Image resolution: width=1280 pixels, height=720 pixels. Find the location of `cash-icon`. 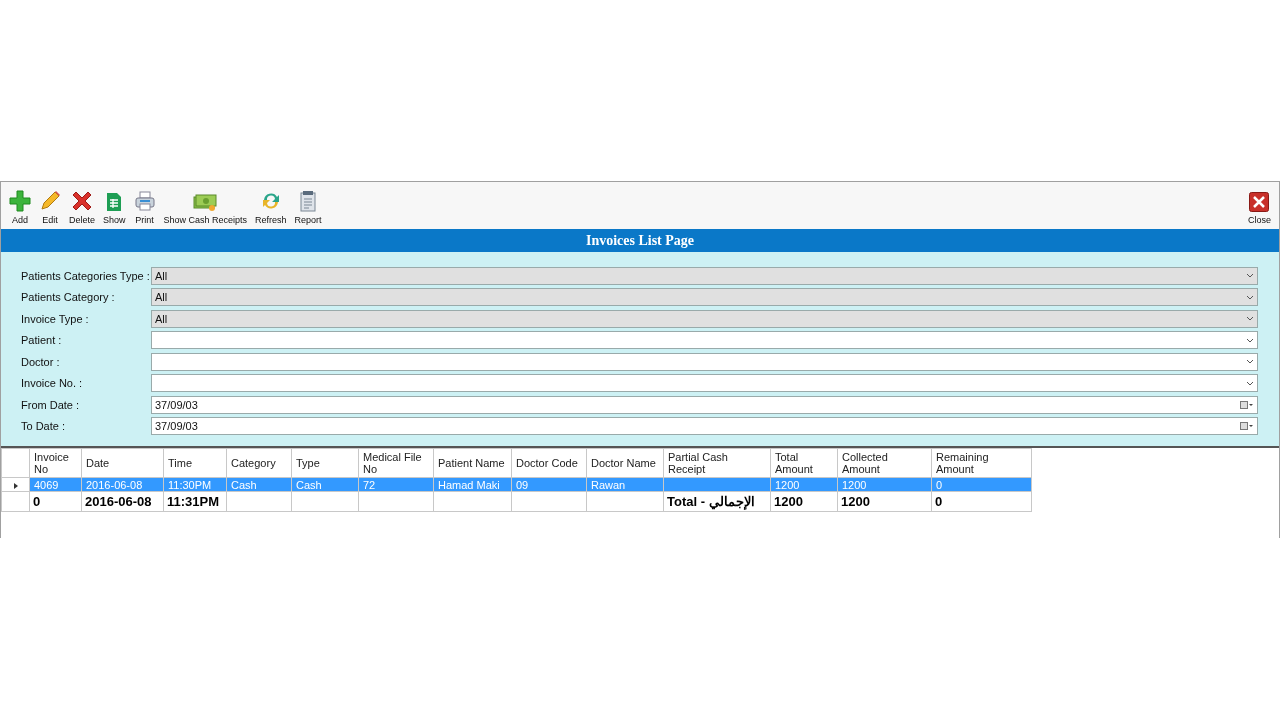

cash-icon is located at coordinates (205, 202).